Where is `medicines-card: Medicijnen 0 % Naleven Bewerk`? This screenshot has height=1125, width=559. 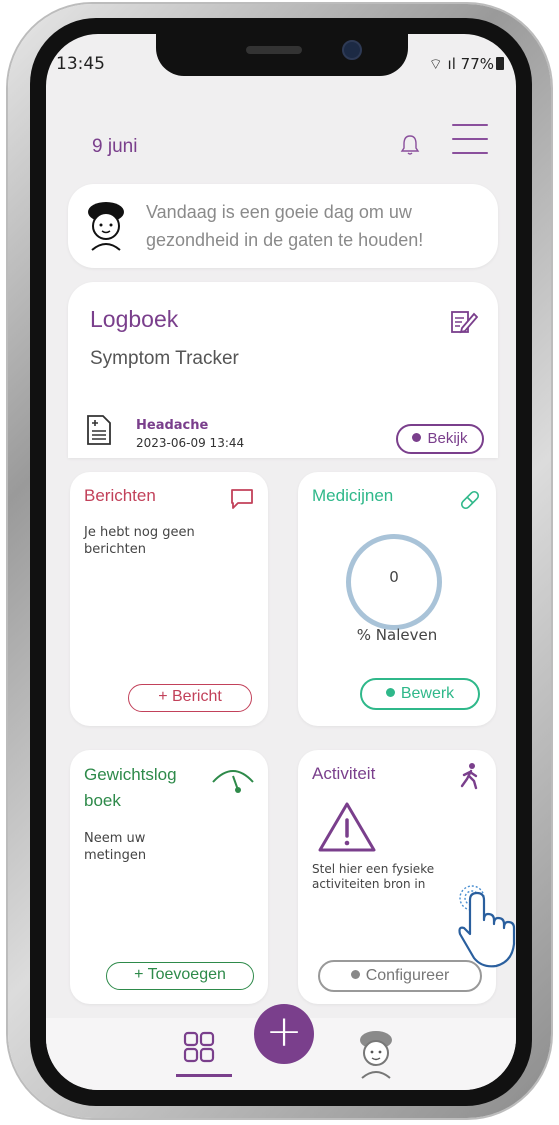 medicines-card: Medicijnen 0 % Naleven Bewerk is located at coordinates (397, 599).